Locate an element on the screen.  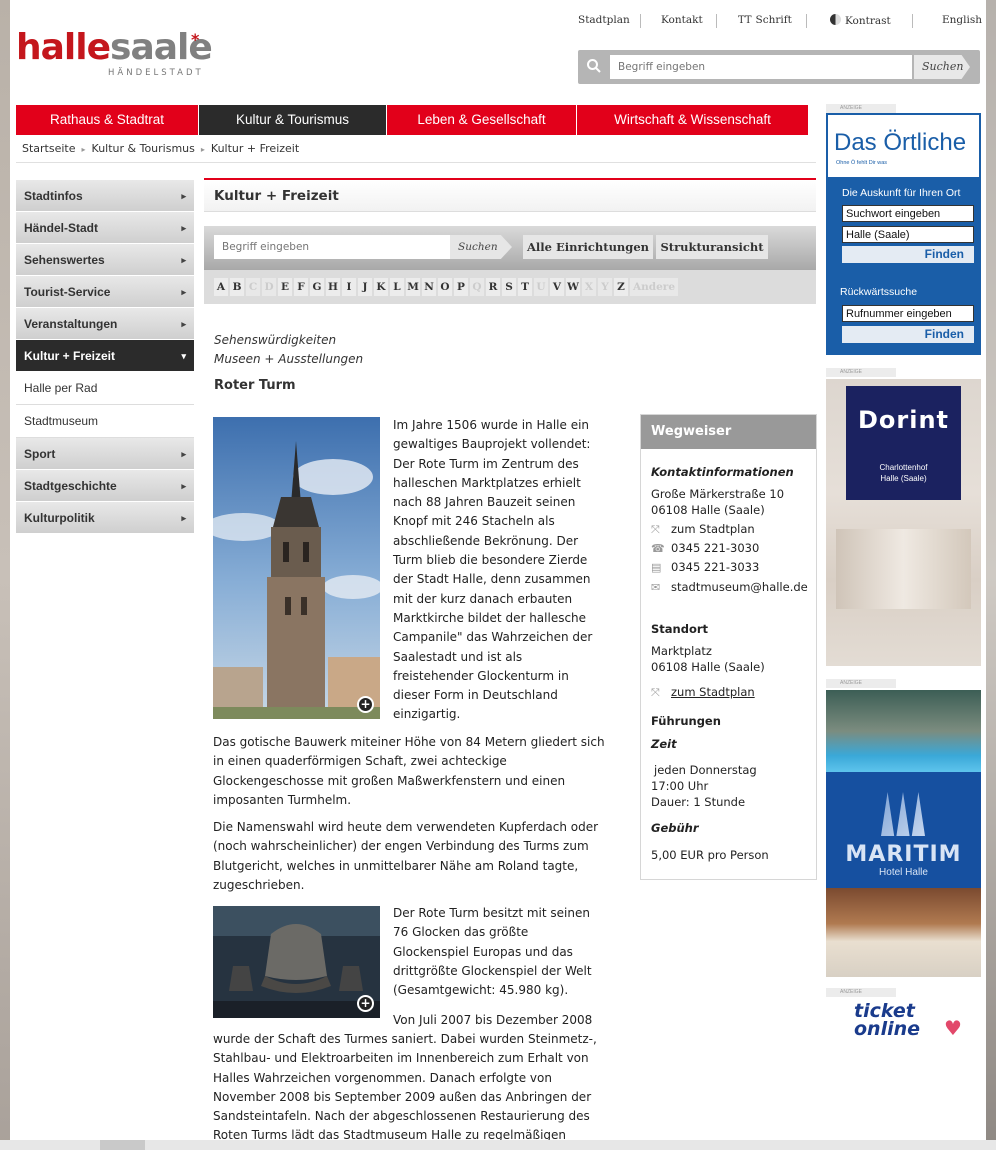
scroll-thumb is located at coordinates (122, 1145).